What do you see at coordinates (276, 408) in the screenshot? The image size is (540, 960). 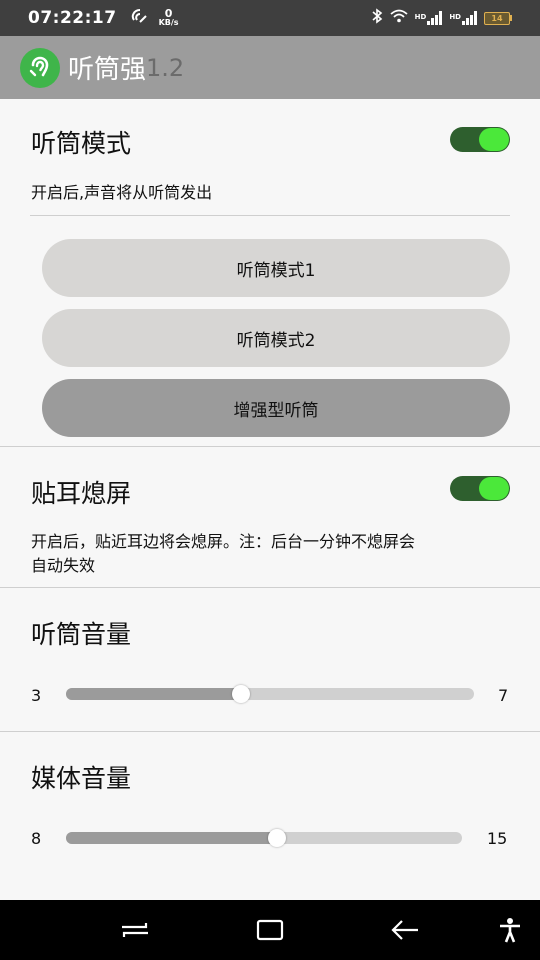 I see `enhanced-earpiece-button: 增强型听筒` at bounding box center [276, 408].